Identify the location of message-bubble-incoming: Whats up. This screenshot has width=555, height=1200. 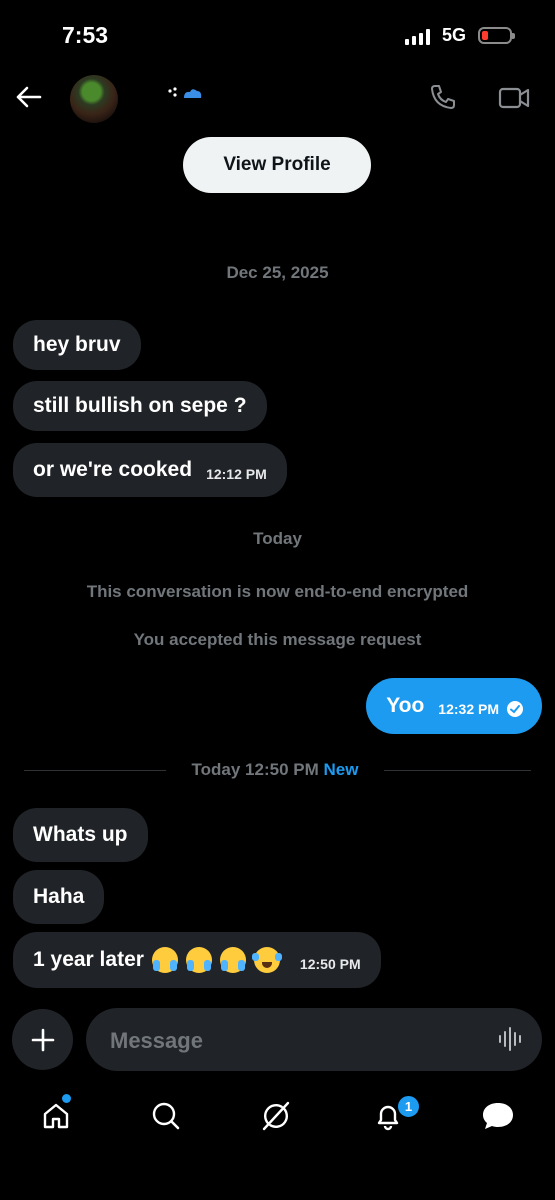
(80, 835).